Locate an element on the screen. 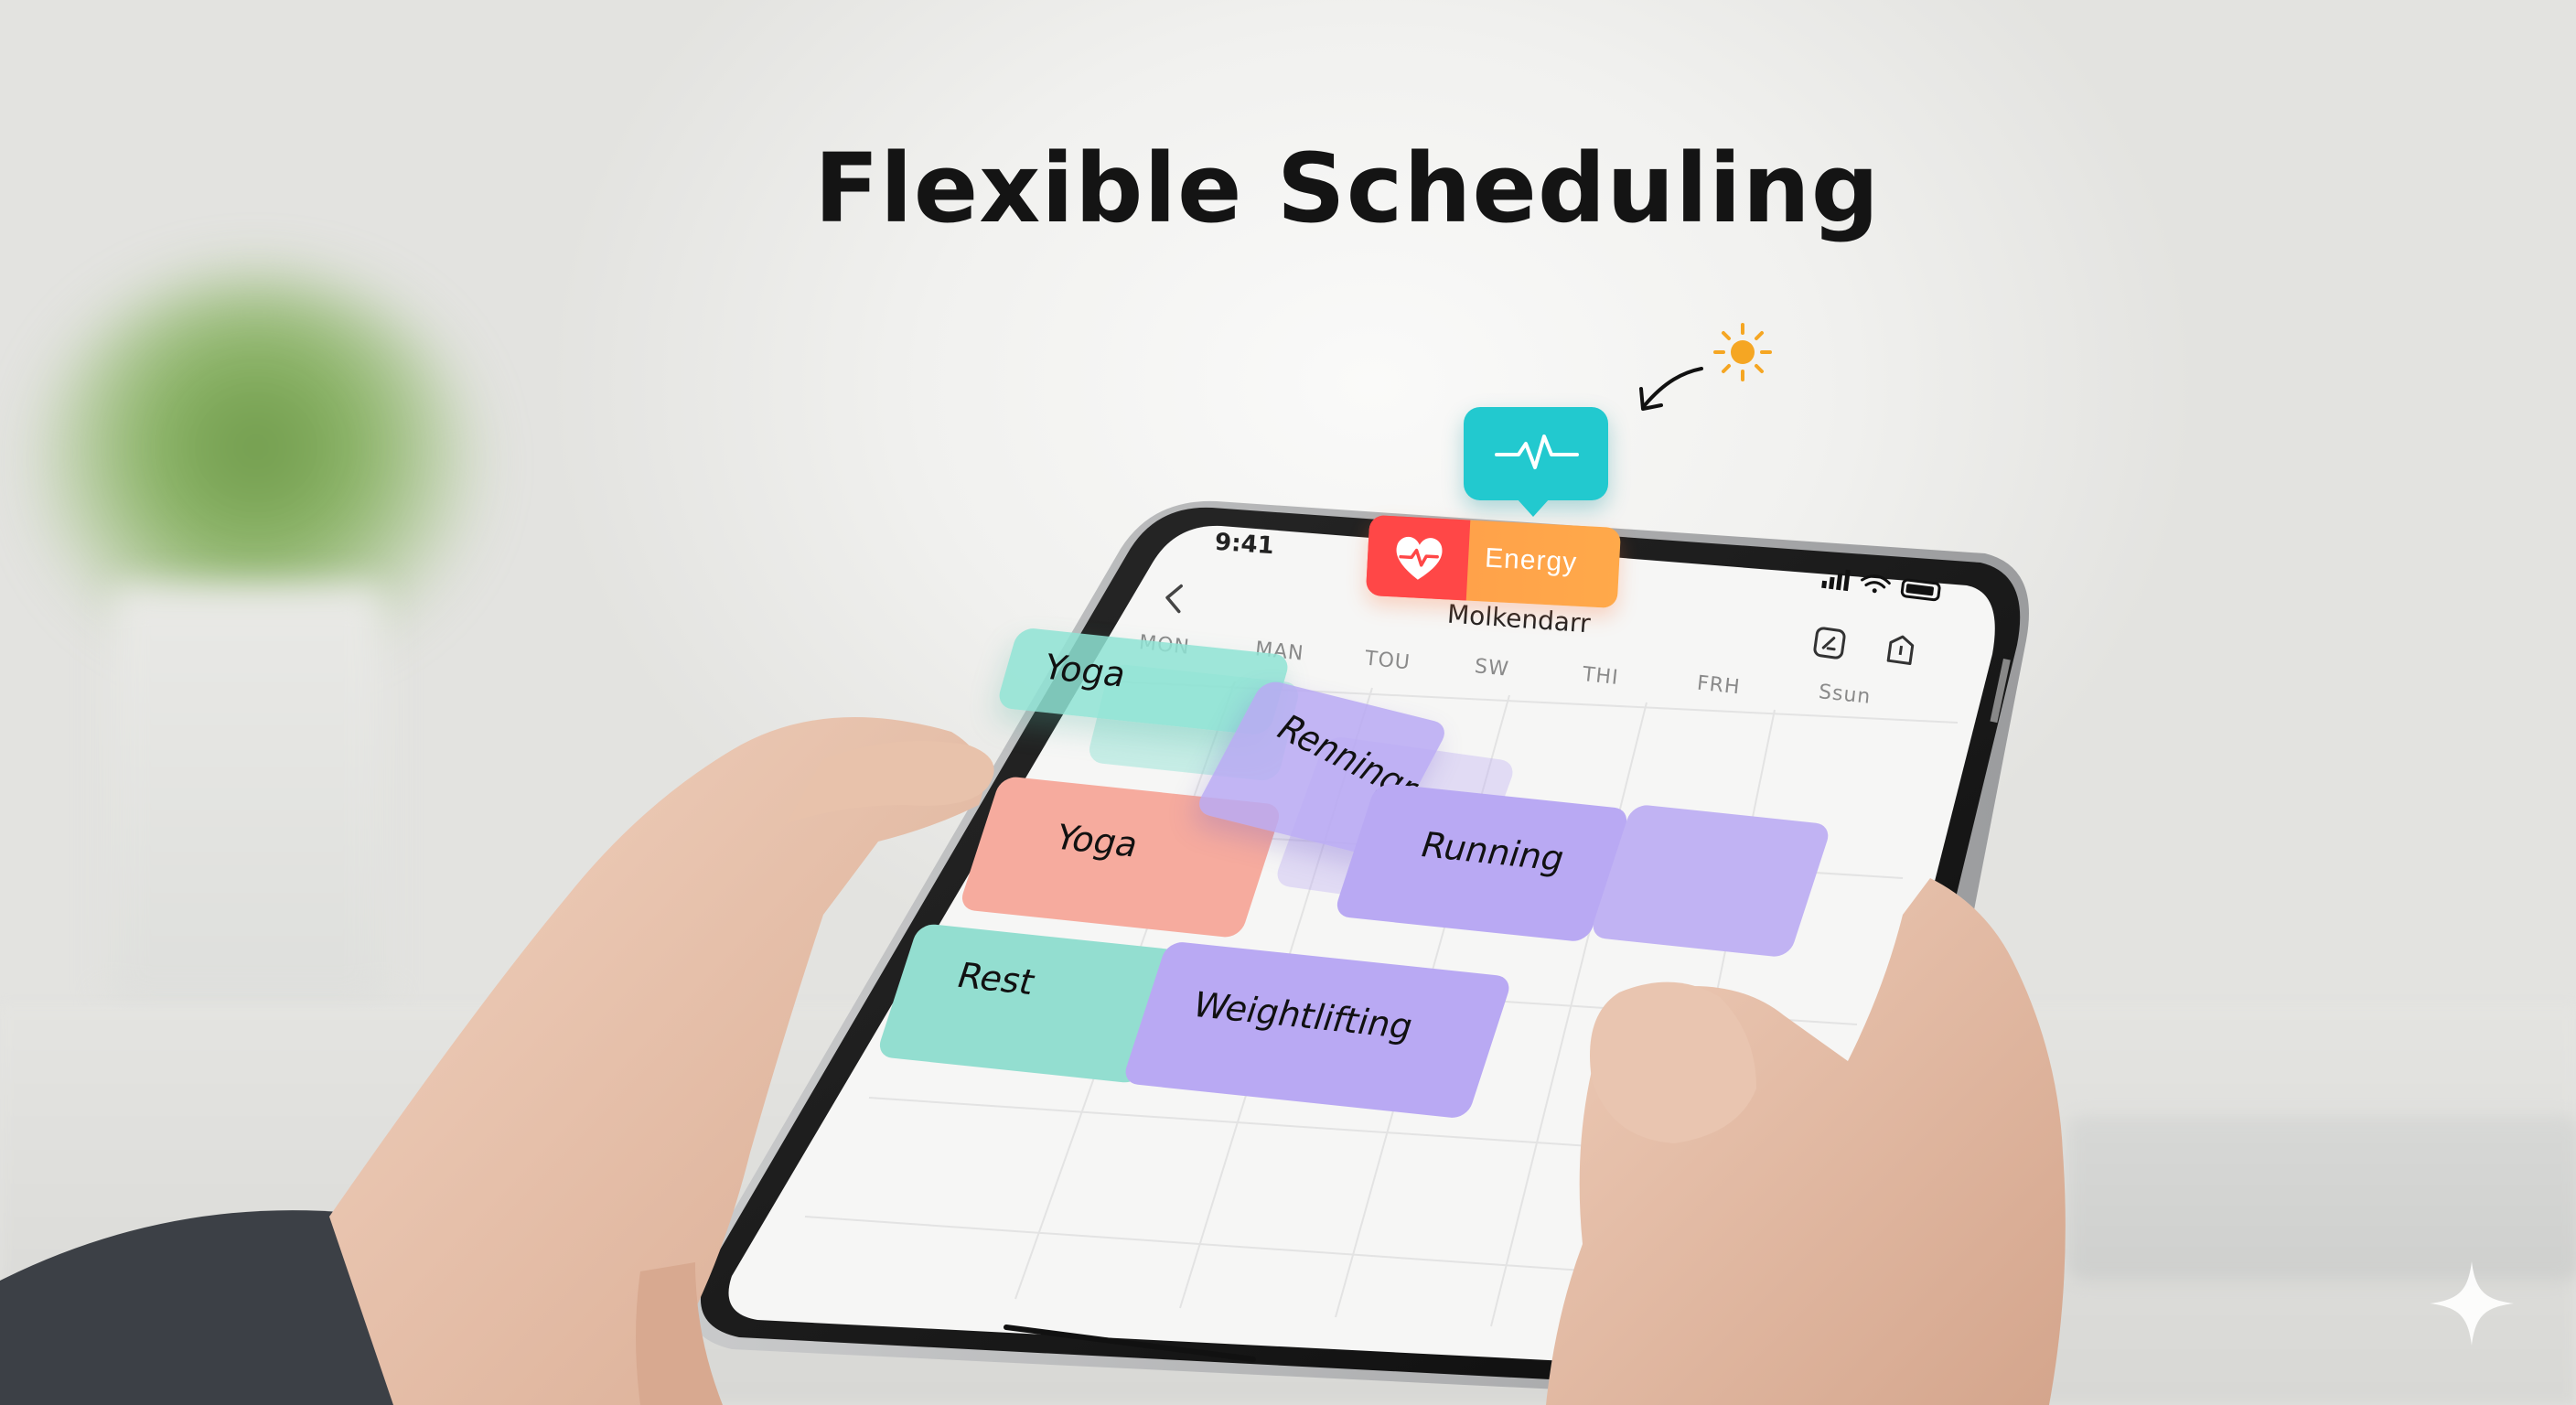  event-empty-block is located at coordinates (1711, 881).